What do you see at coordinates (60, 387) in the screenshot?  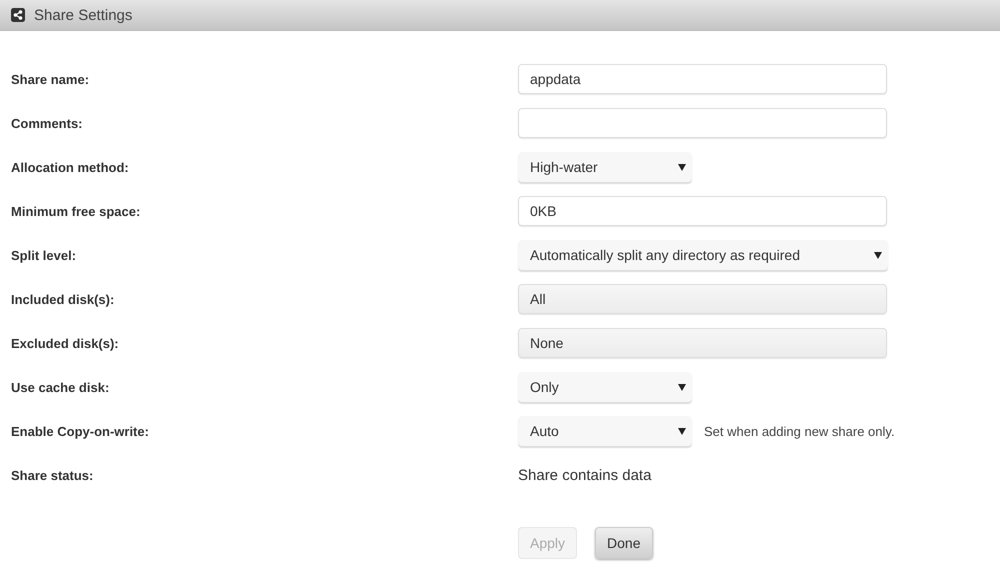 I see `field-label: Use cache disk:` at bounding box center [60, 387].